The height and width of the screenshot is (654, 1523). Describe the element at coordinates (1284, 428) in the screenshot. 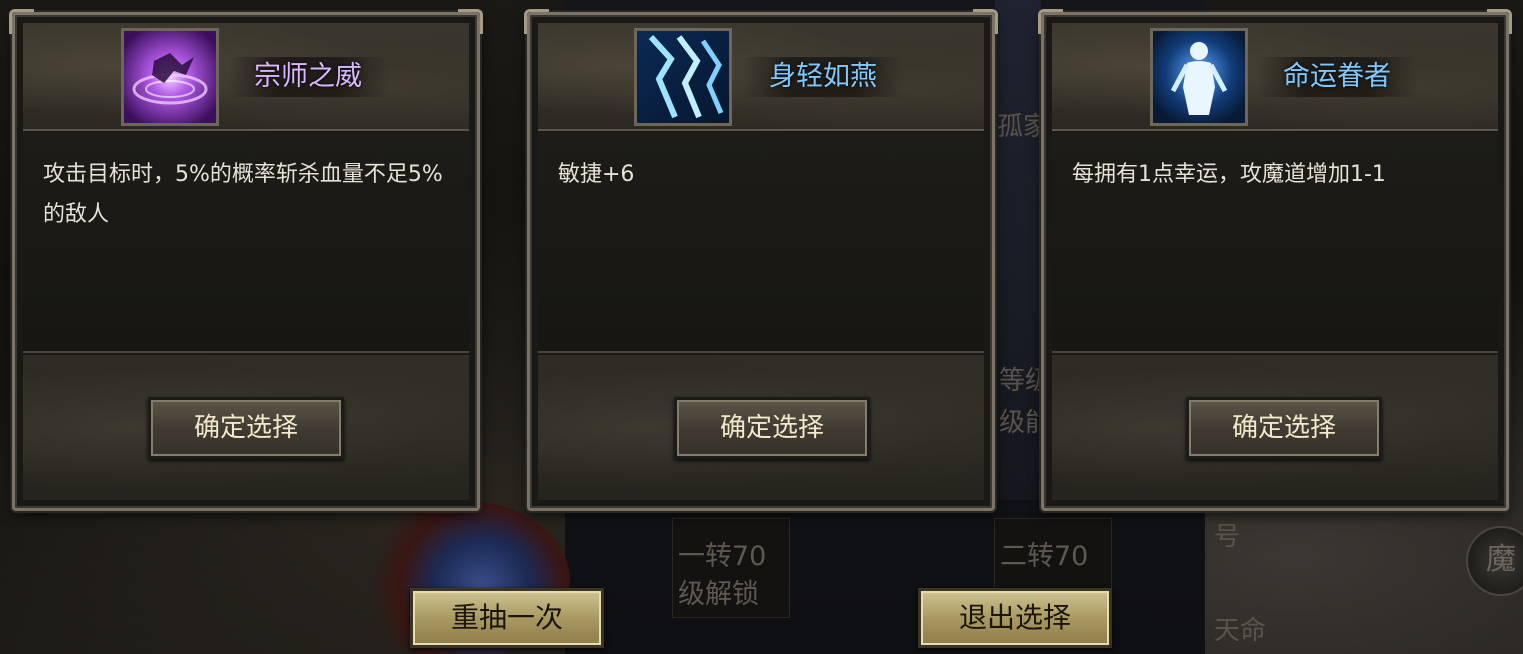

I see `confirm-select-button-3: 确定选择` at that location.